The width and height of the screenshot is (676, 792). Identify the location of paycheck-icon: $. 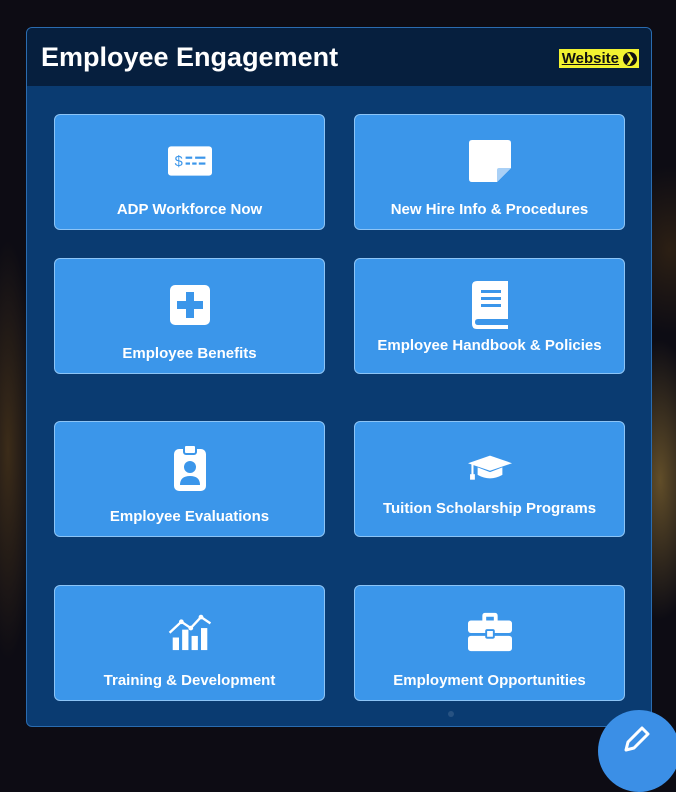
(189, 161).